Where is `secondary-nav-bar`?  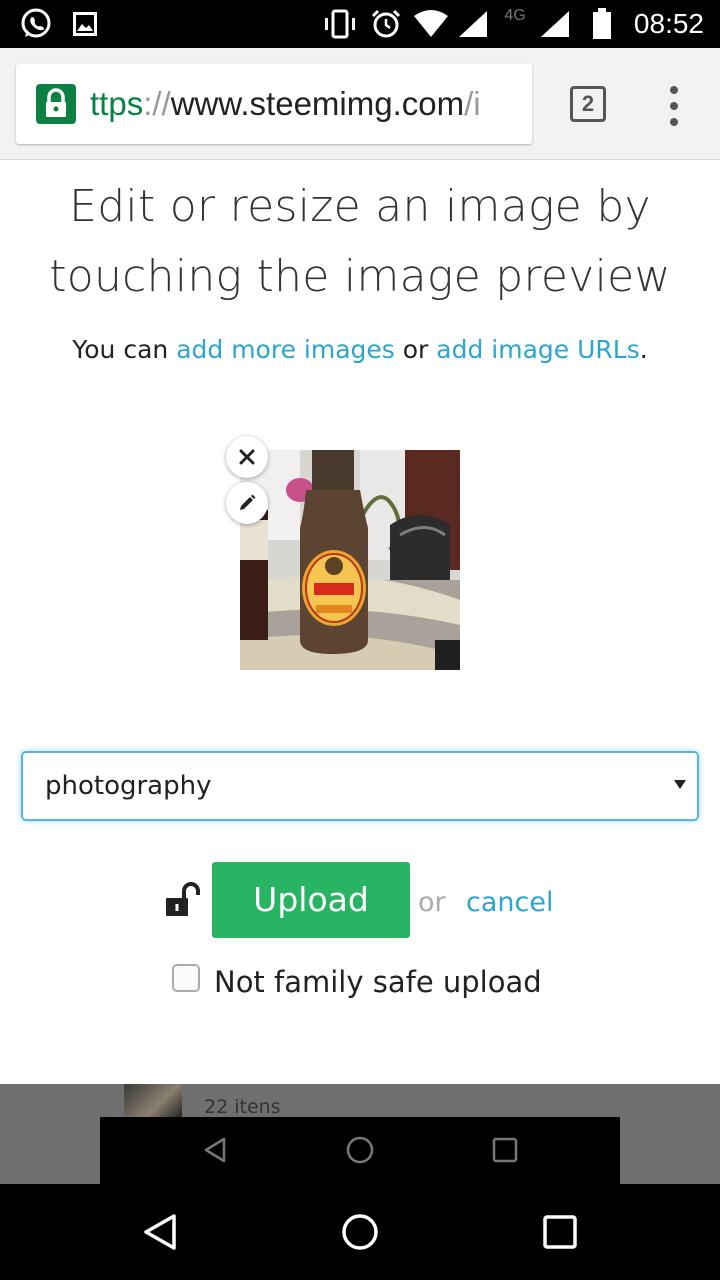 secondary-nav-bar is located at coordinates (360, 1150).